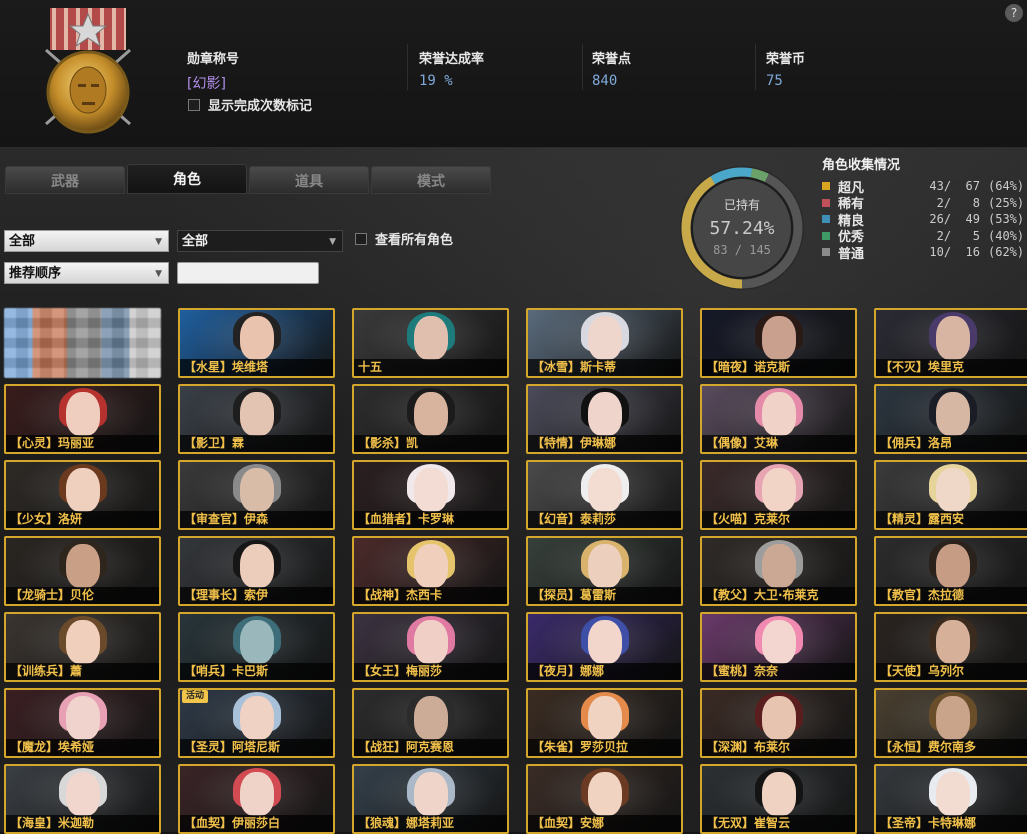 Image resolution: width=1027 pixels, height=834 pixels. Describe the element at coordinates (256, 571) in the screenshot. I see `character-card: 【理事长】索伊` at that location.